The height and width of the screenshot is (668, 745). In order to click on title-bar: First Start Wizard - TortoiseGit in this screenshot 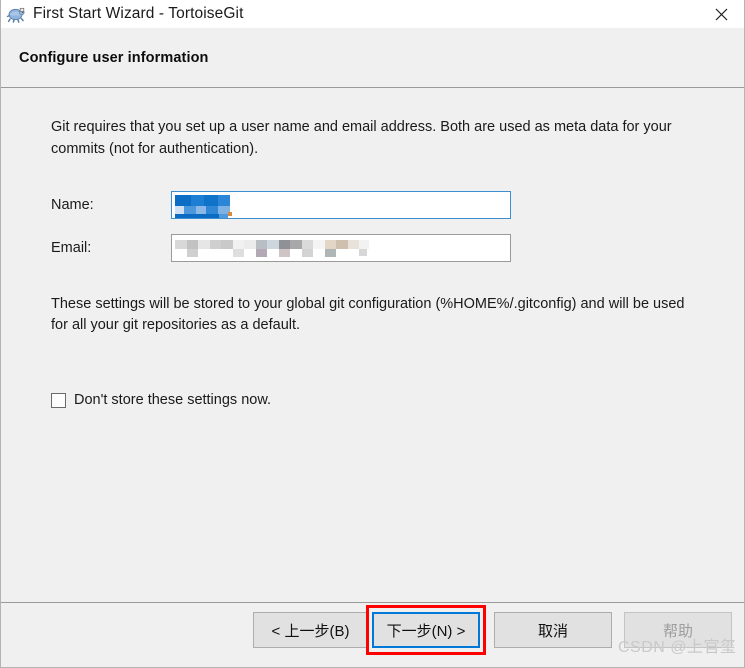, I will do `click(372, 14)`.